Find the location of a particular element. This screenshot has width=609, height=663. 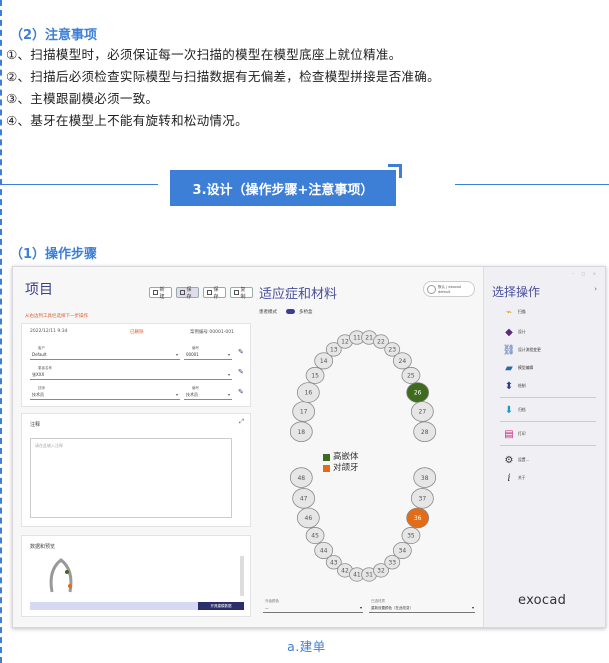

tooth-17: 17 is located at coordinates (304, 411).